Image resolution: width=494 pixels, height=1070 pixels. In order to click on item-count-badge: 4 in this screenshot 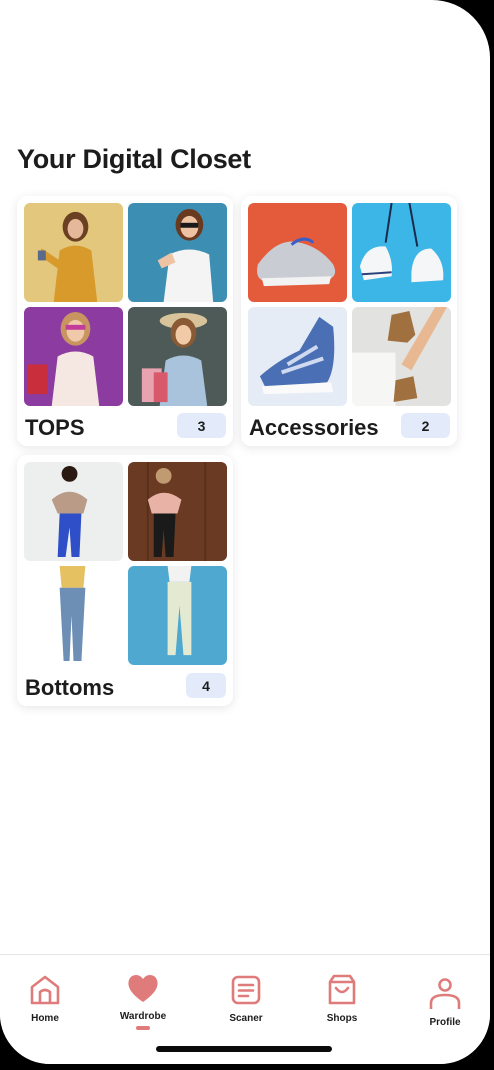, I will do `click(206, 685)`.